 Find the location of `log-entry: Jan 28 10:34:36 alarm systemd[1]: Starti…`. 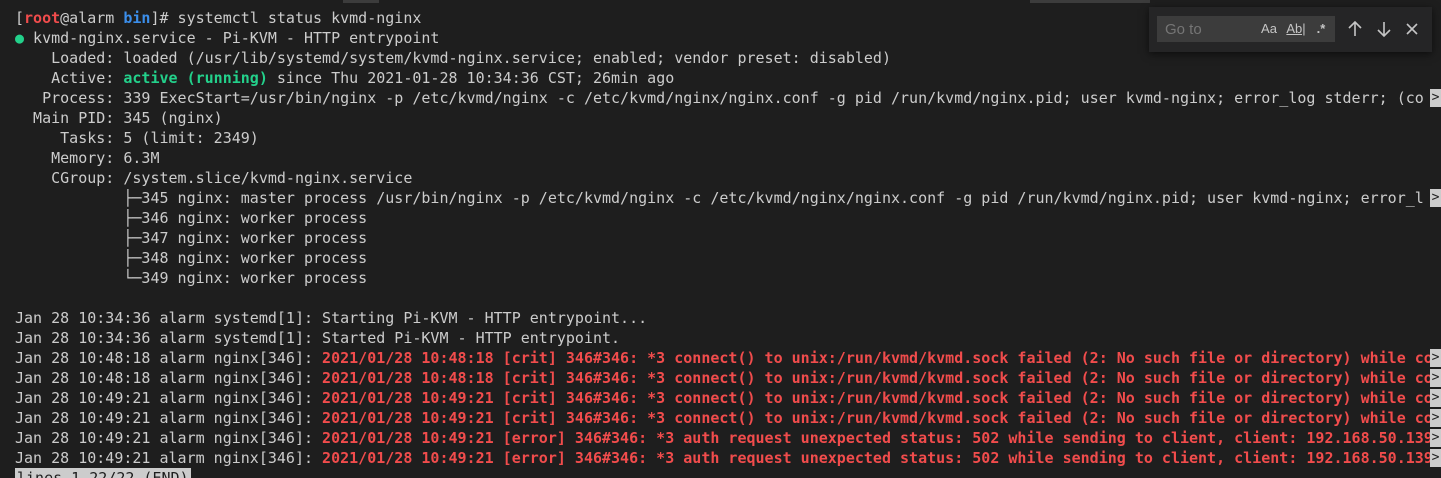

log-entry: Jan 28 10:34:36 alarm systemd[1]: Starti… is located at coordinates (331, 318).